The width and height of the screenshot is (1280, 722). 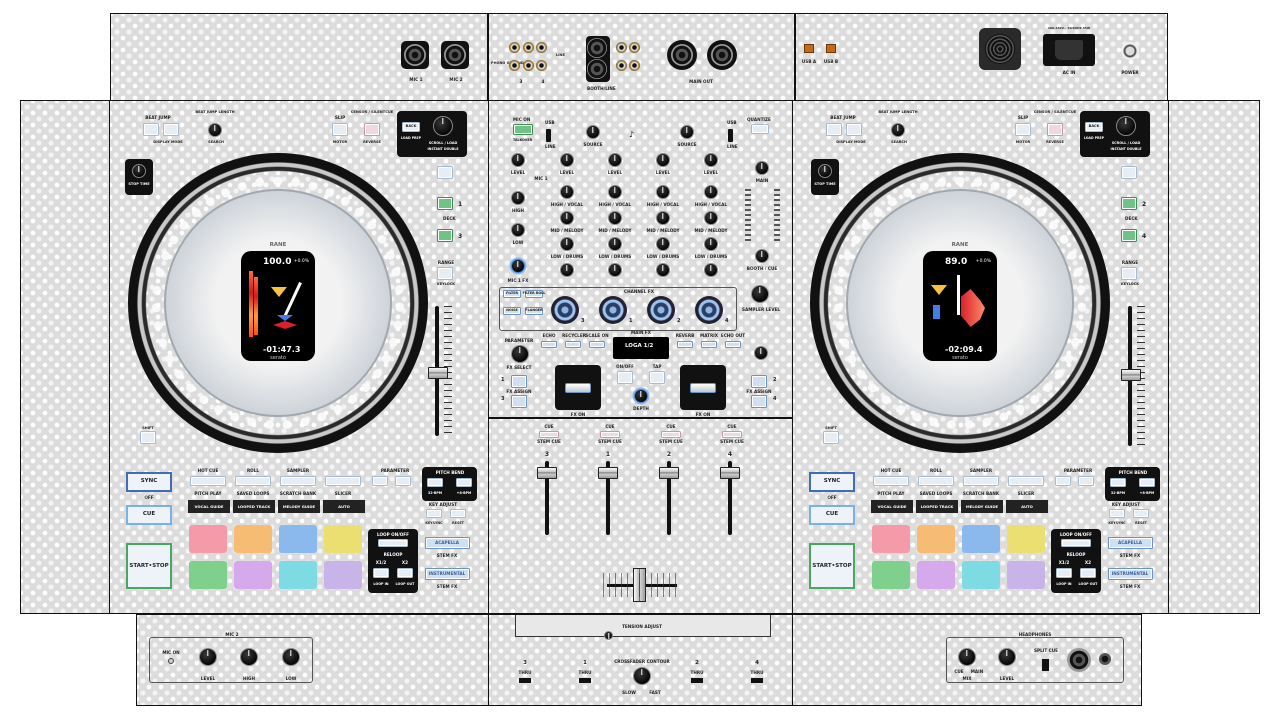 I want to click on scale-on-button, so click(x=597, y=344).